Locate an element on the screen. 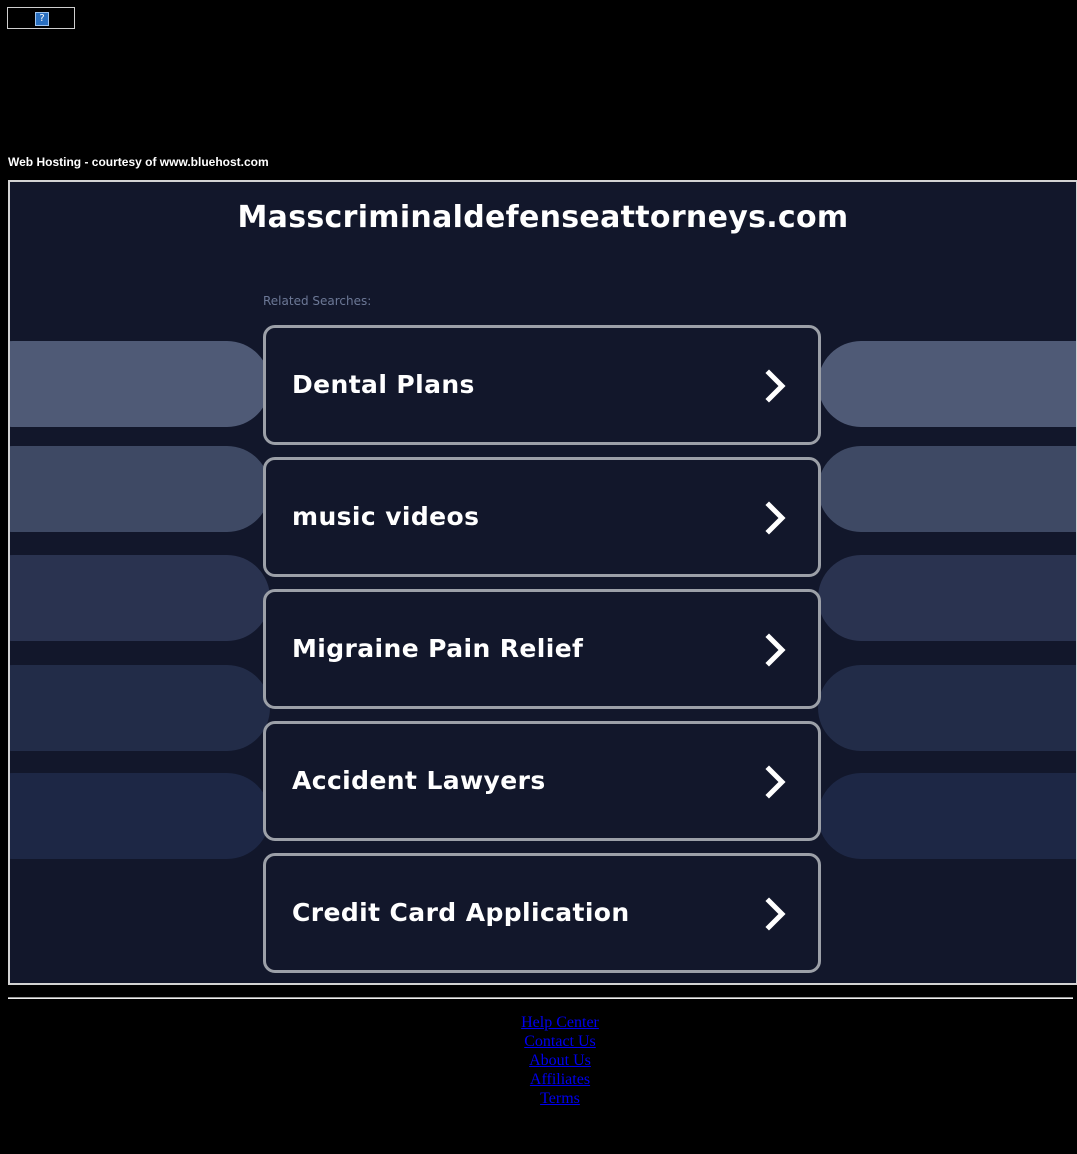  related-searches-label: Related Searches: is located at coordinates (317, 301).